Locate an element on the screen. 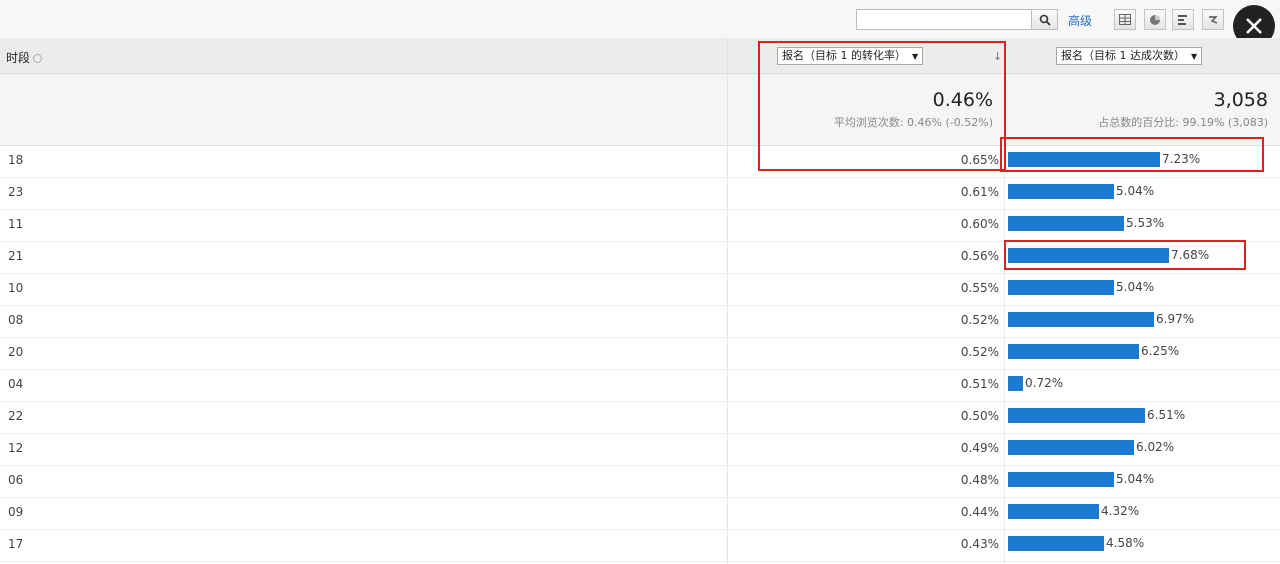 The height and width of the screenshot is (564, 1280). search-icon is located at coordinates (1045, 20).